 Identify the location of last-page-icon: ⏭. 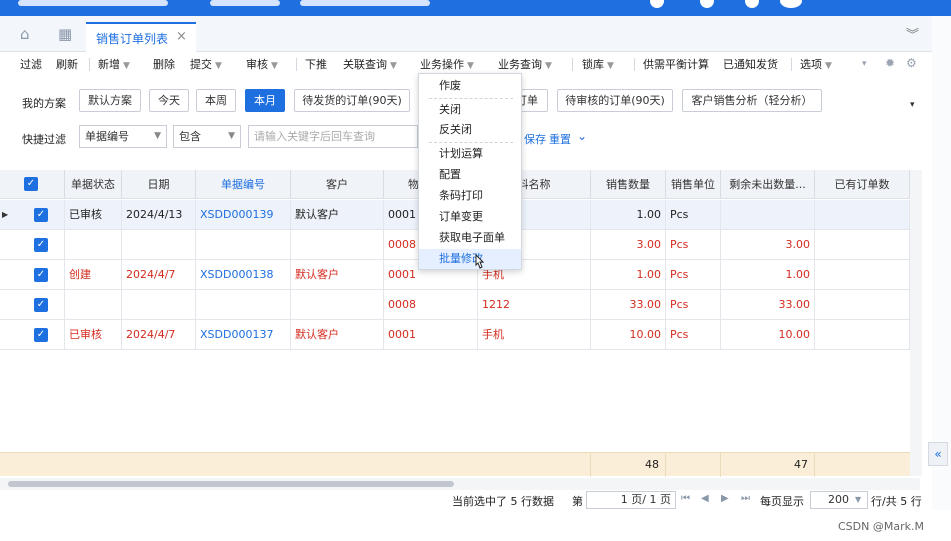
(745, 498).